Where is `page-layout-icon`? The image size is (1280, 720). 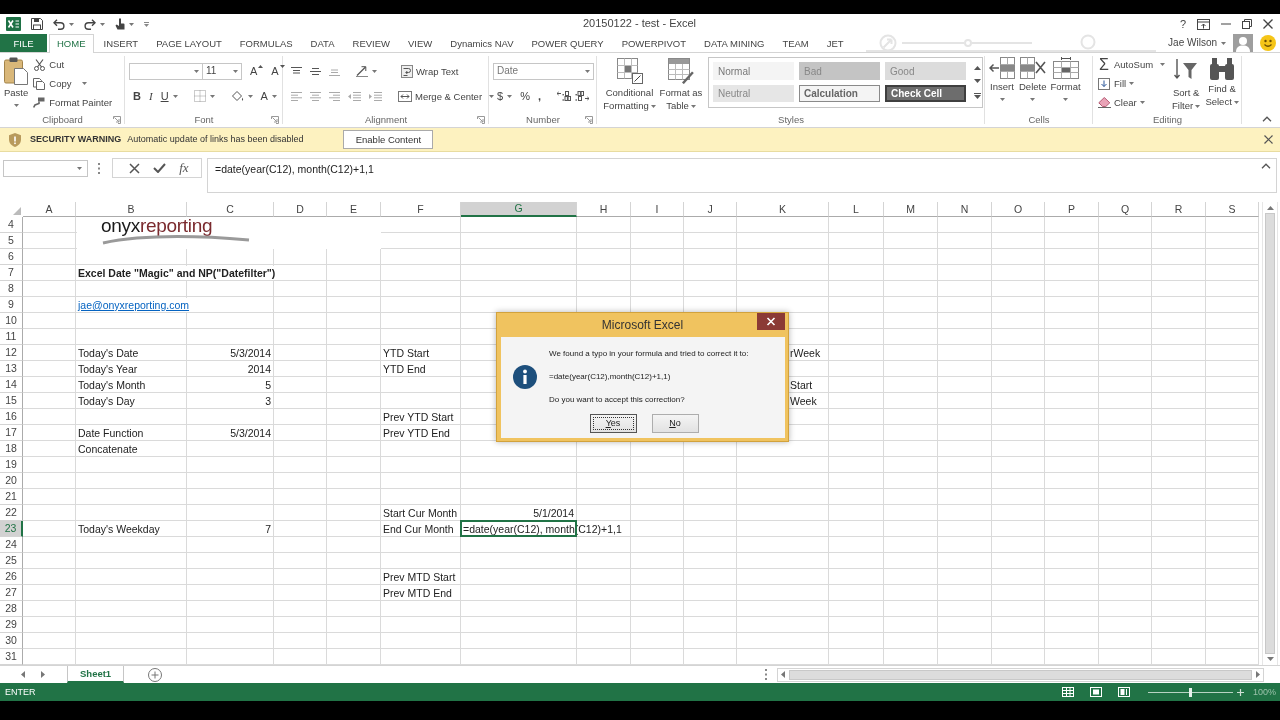 page-layout-icon is located at coordinates (1095, 692).